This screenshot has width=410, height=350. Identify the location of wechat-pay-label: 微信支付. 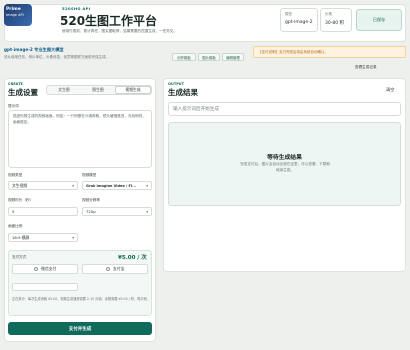
(49, 268).